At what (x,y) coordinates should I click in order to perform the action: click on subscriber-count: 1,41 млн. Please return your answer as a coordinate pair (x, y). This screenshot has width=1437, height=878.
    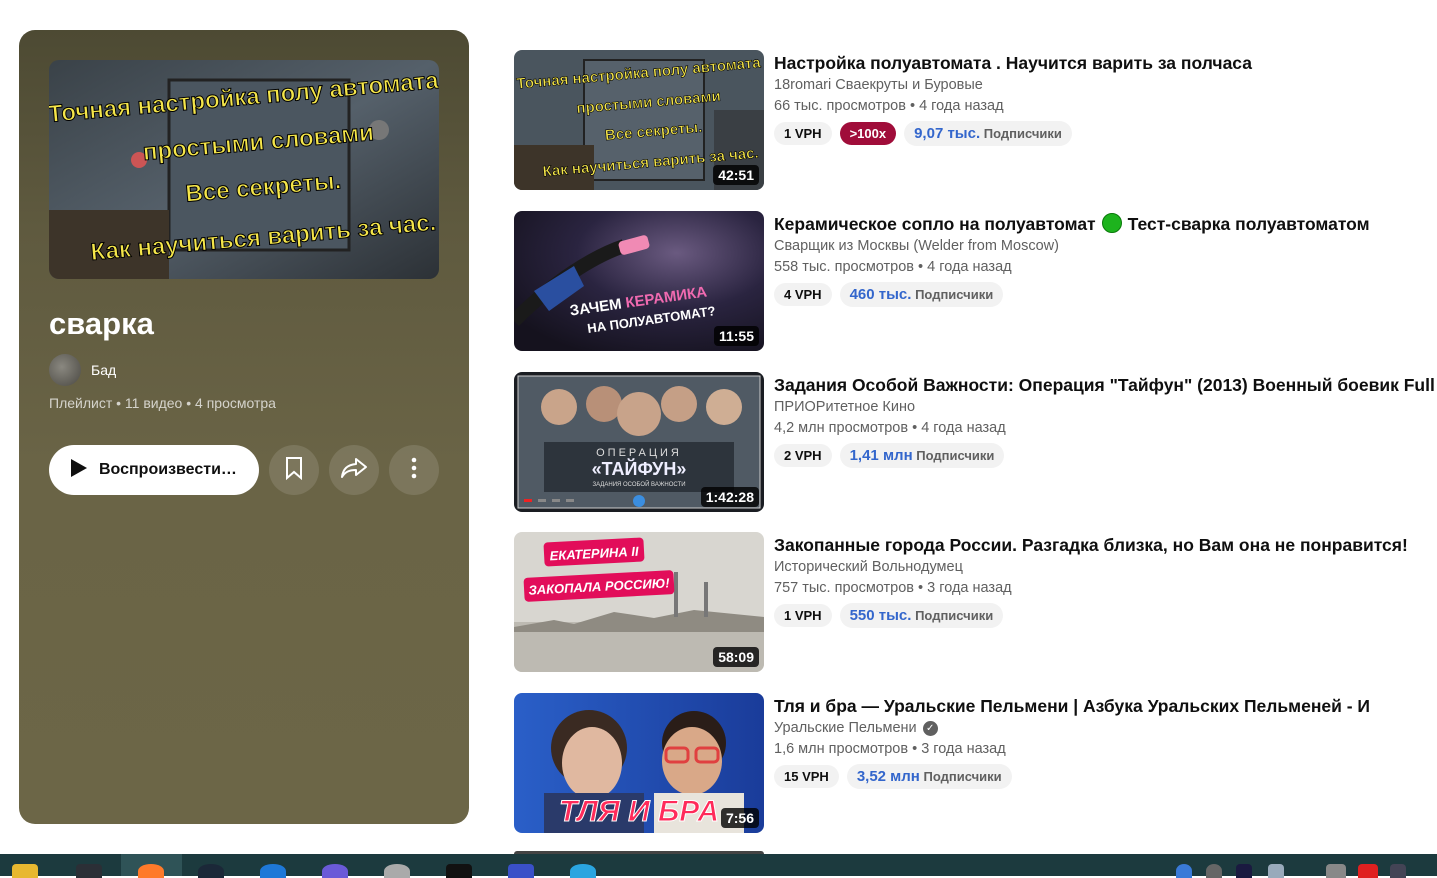
    Looking at the image, I should click on (881, 455).